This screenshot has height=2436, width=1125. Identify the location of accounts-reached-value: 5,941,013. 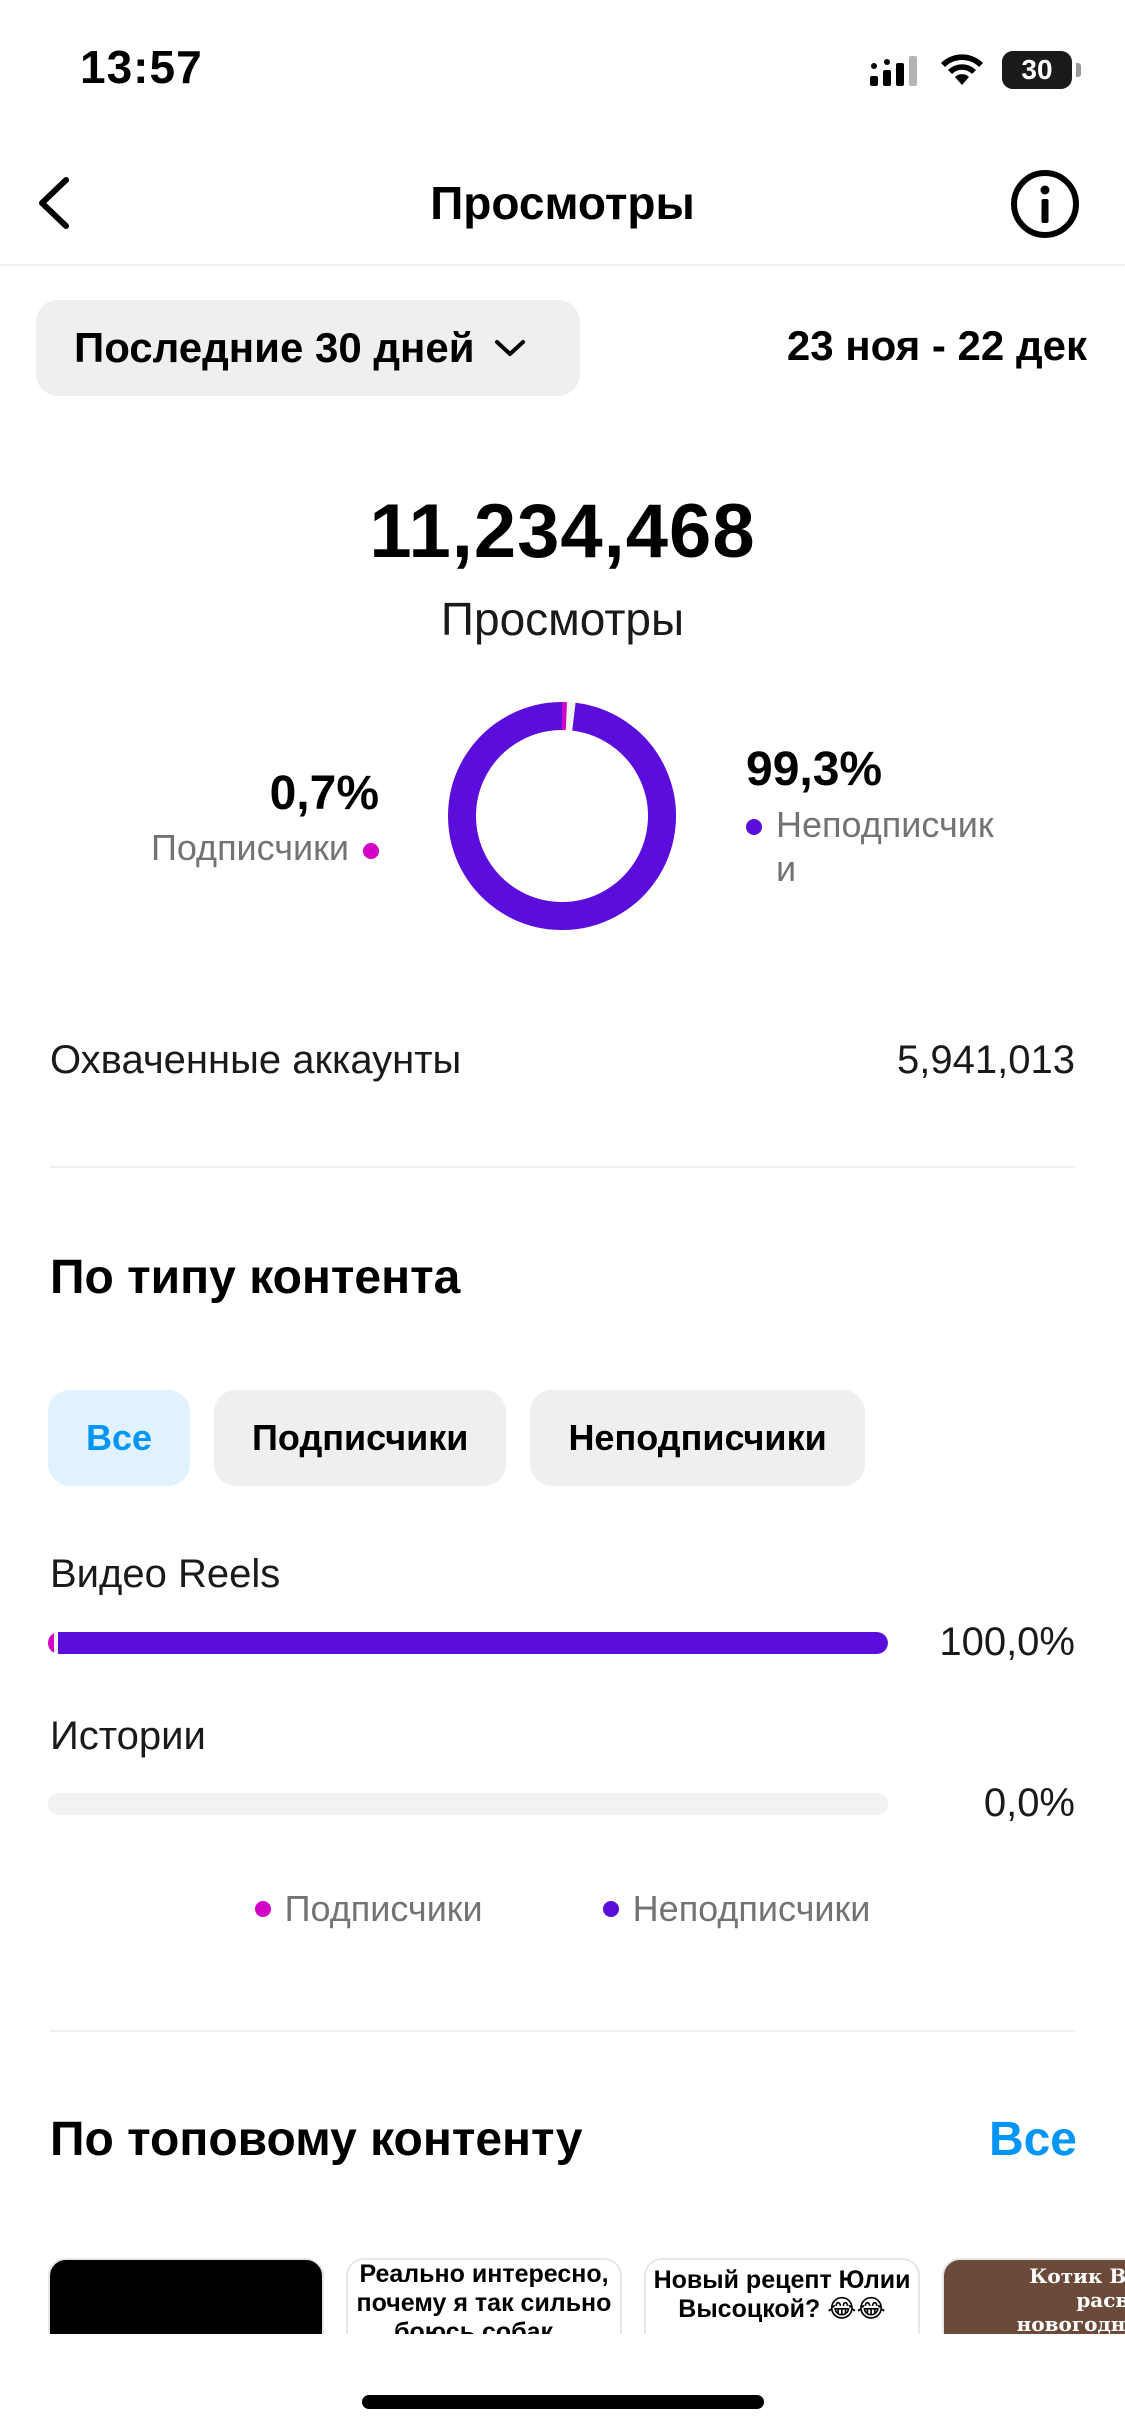
(986, 1060).